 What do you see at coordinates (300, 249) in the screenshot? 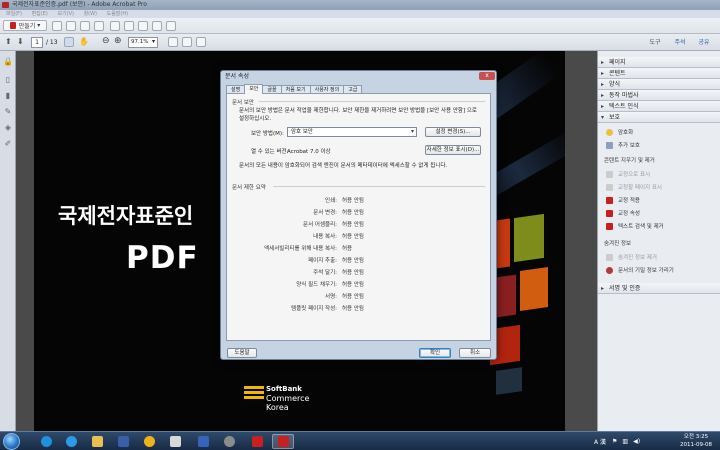
I see `restriction-label-accessibility: 액세서빌리티를 위해 내용 복사:` at bounding box center [300, 249].